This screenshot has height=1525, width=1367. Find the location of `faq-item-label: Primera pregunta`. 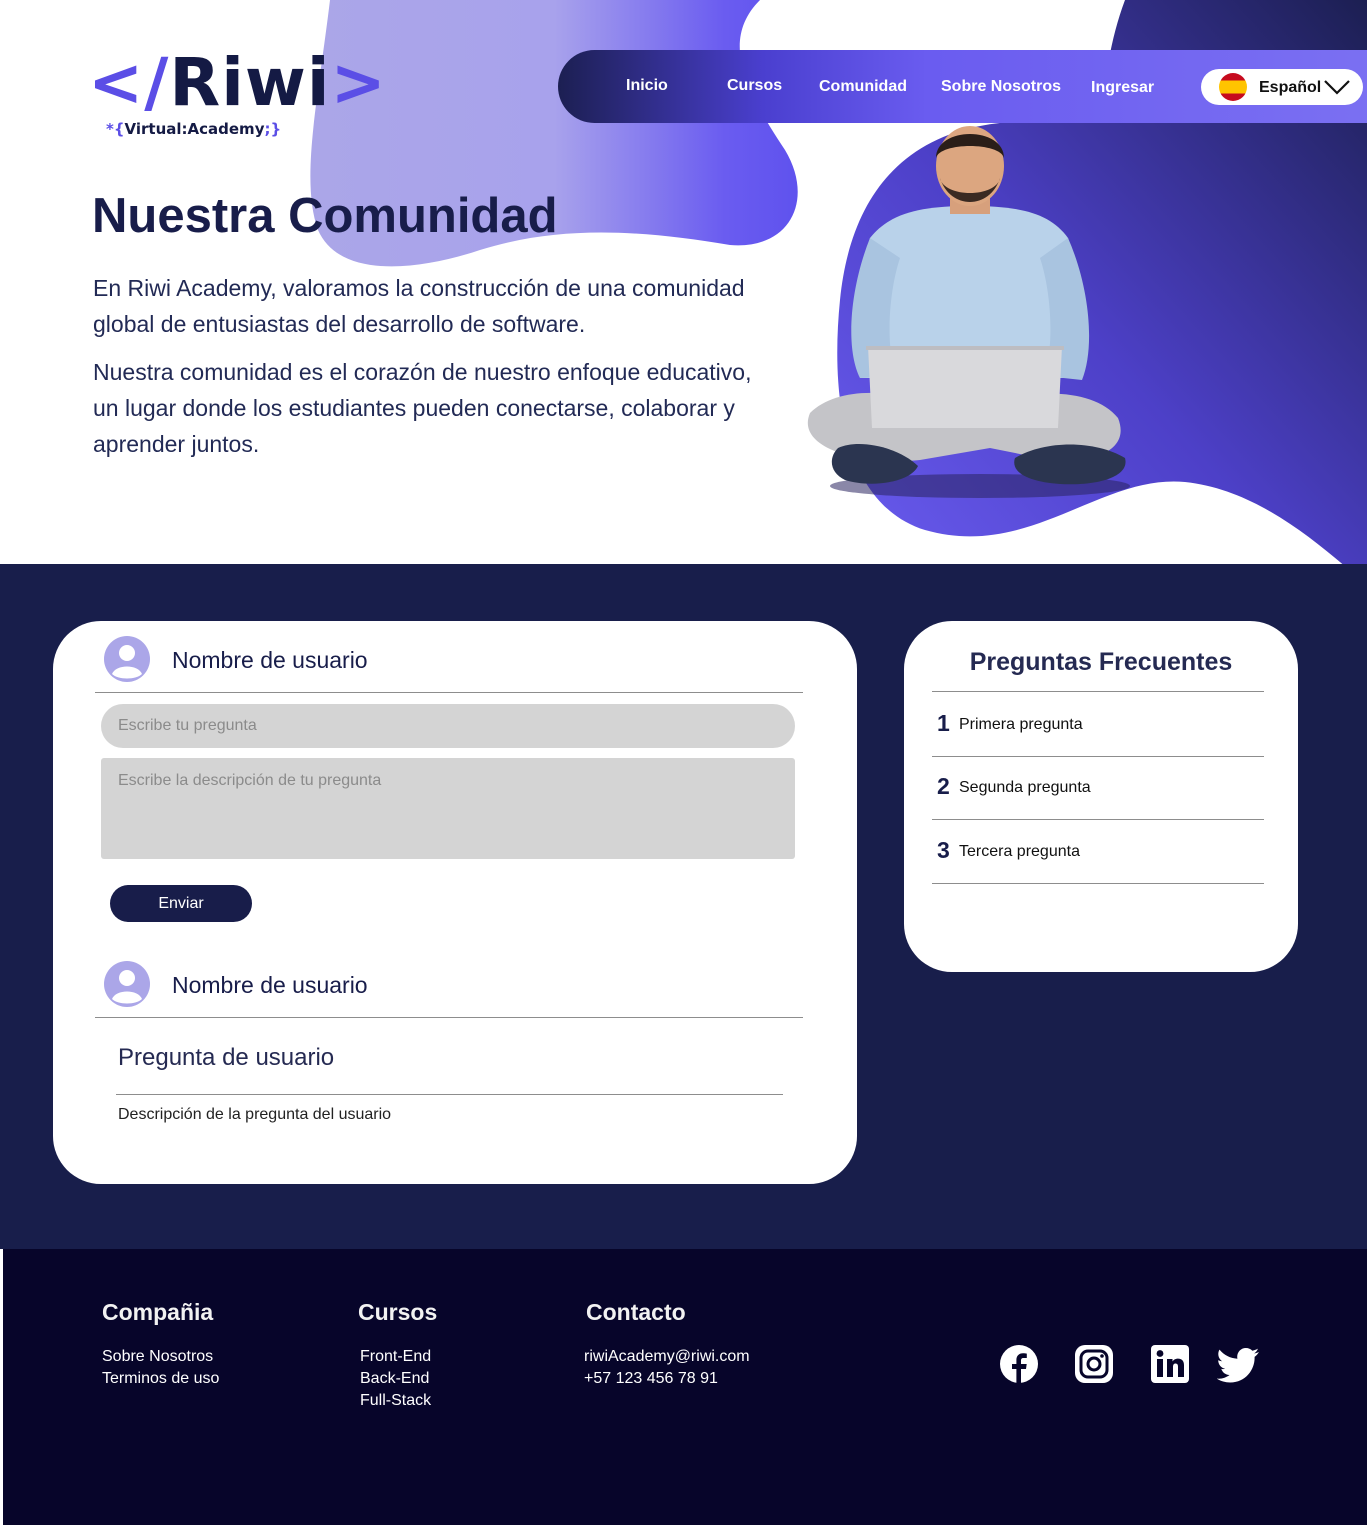

faq-item-label: Primera pregunta is located at coordinates (1021, 724).